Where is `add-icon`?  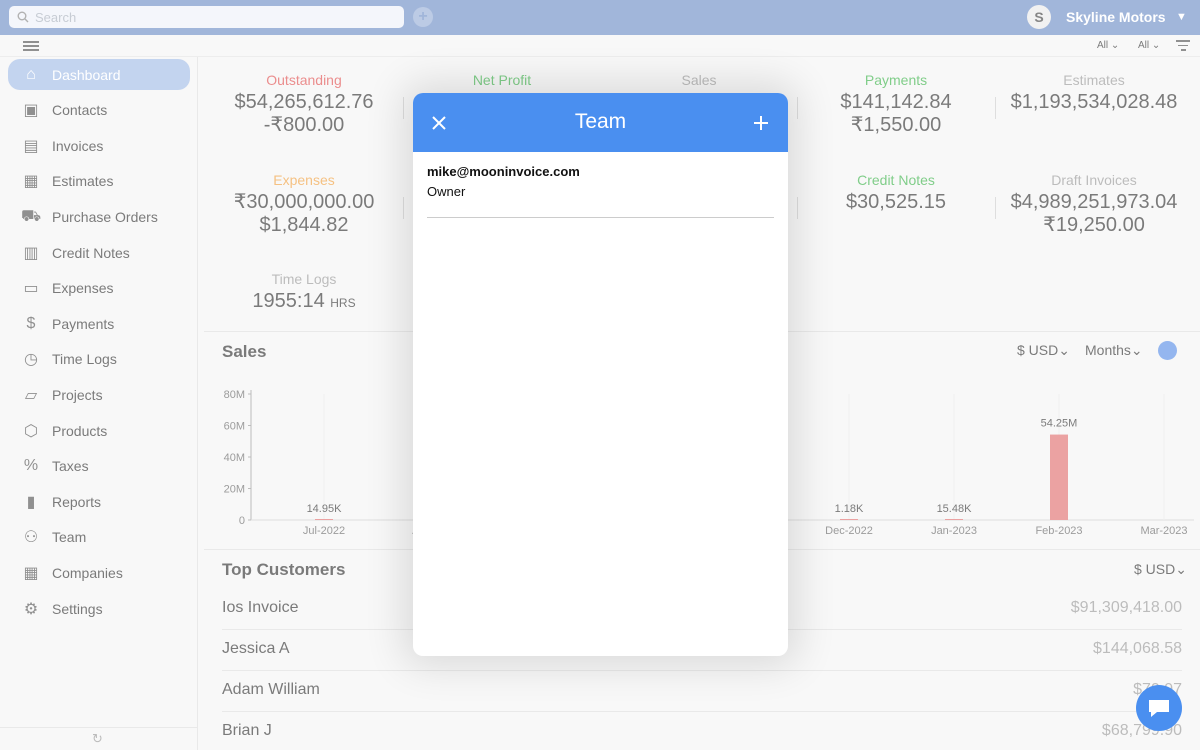 add-icon is located at coordinates (761, 123).